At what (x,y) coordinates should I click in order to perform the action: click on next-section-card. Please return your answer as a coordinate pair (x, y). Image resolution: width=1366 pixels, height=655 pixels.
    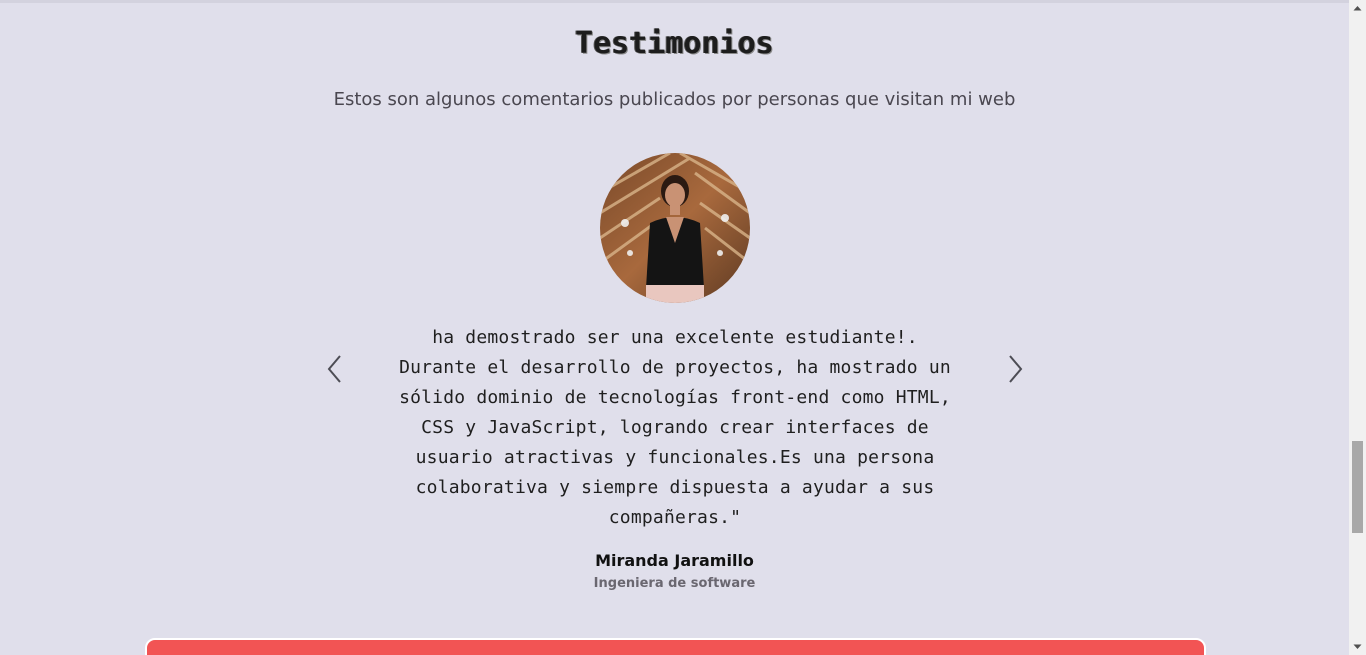
    Looking at the image, I should click on (675, 646).